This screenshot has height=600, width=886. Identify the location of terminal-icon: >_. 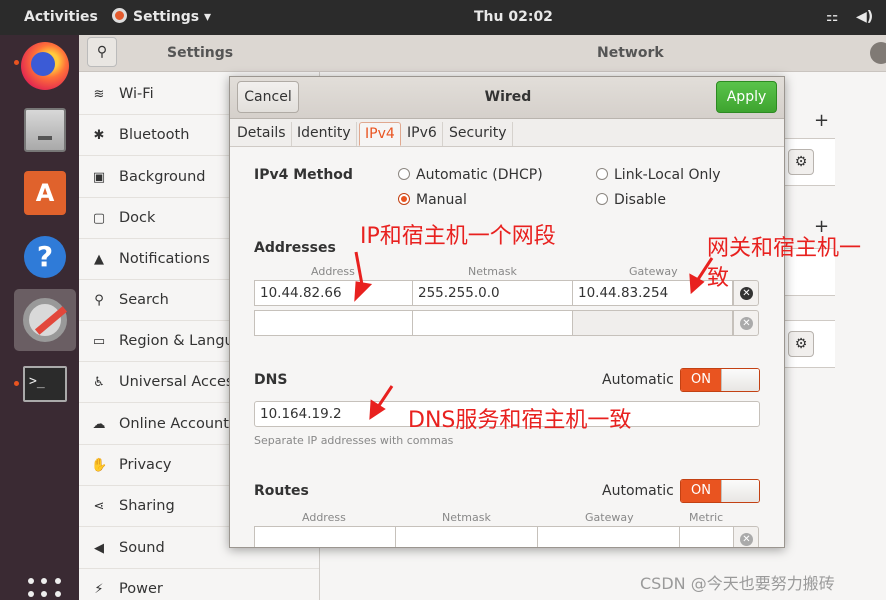
(45, 384).